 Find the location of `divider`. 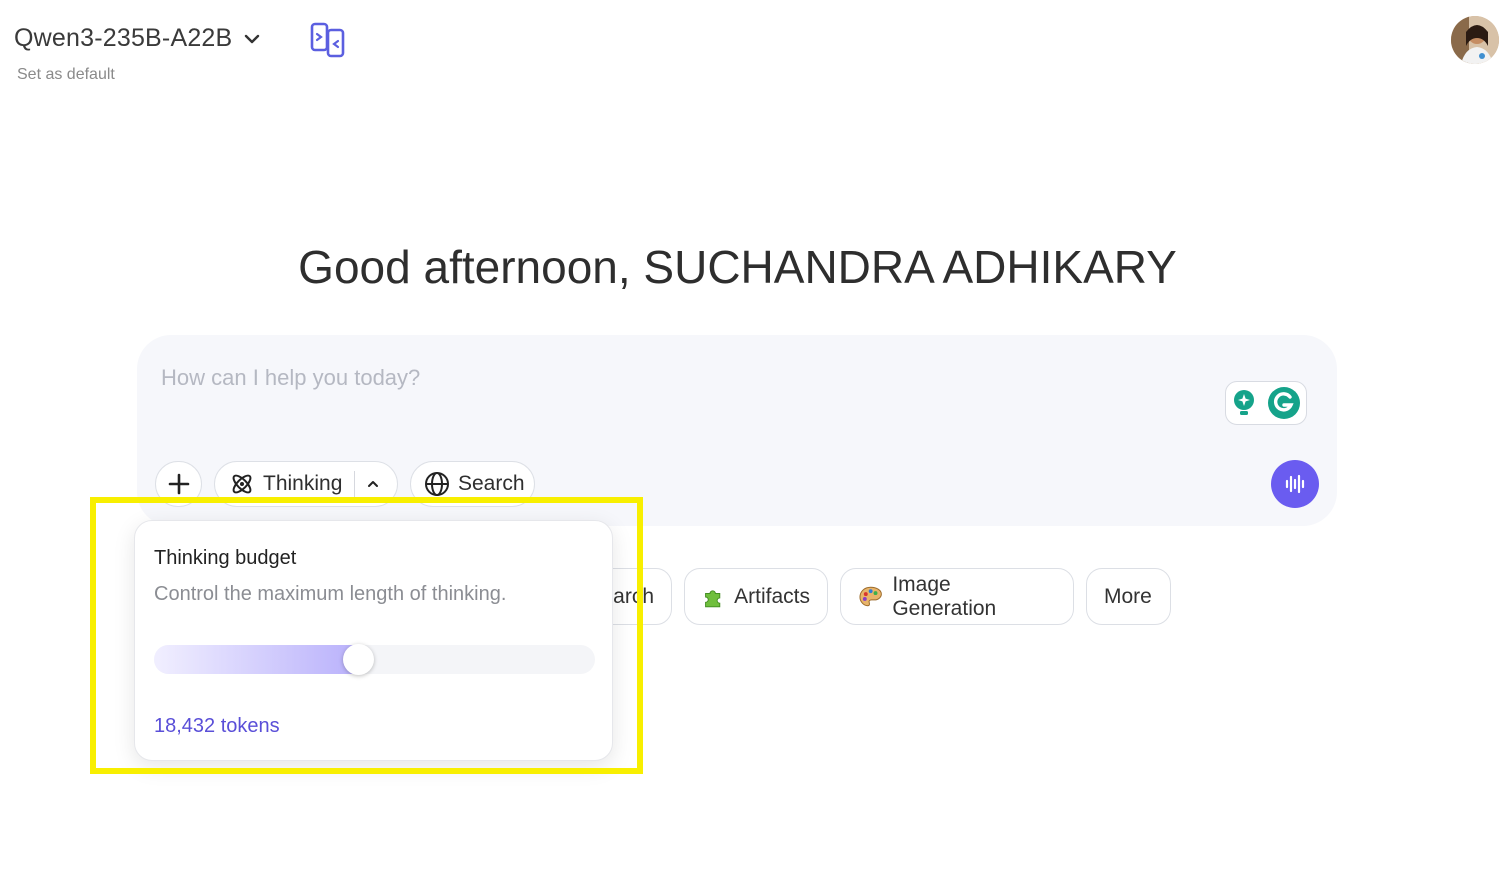

divider is located at coordinates (355, 484).